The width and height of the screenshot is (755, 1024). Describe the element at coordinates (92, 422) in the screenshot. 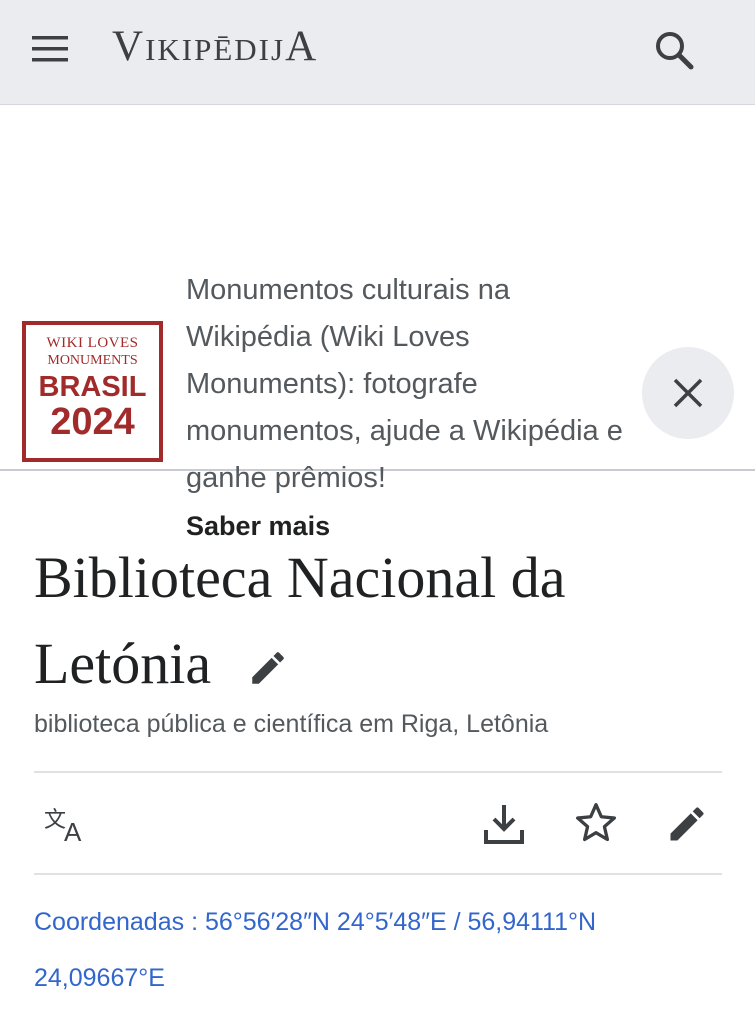

I see `logo-line-4: 2024` at that location.